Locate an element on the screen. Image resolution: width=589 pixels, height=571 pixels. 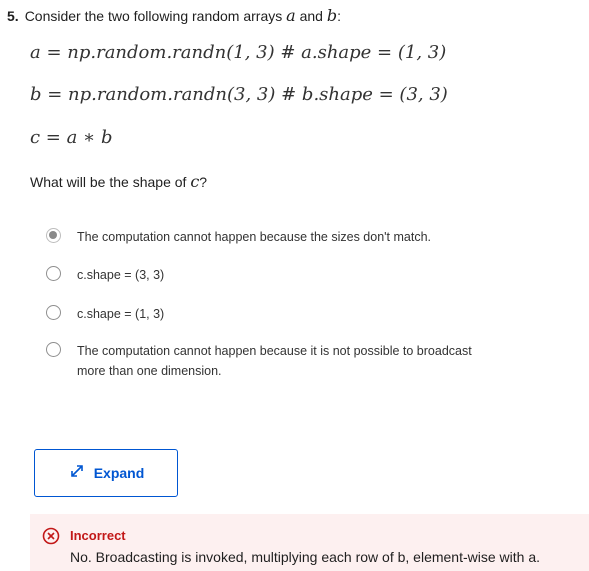
expand-arrows-icon is located at coordinates (77, 473).